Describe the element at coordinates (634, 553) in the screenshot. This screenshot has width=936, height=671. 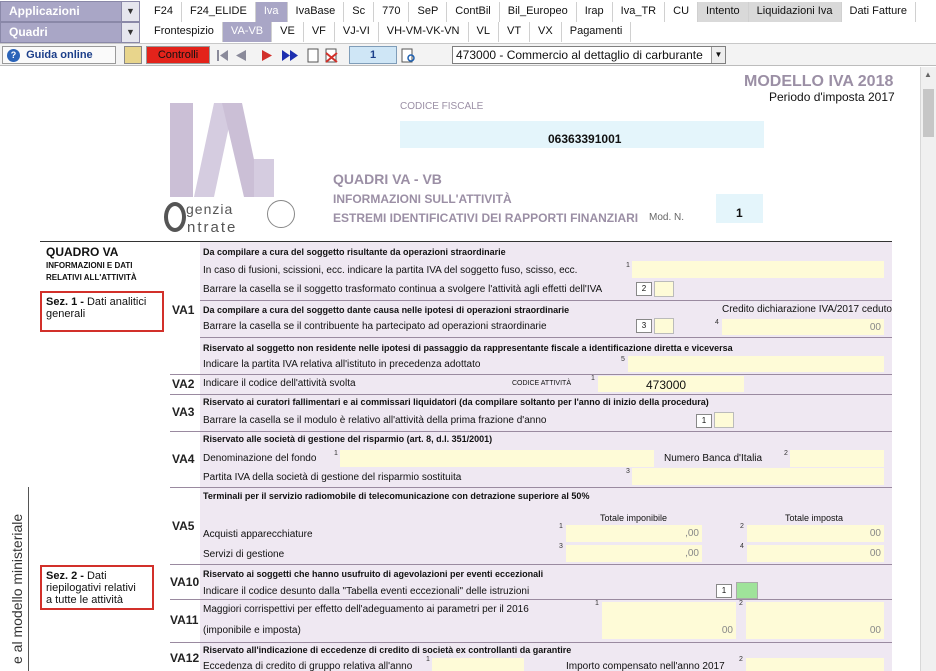
I see `va5-servizi-imponibile-field: ,00` at that location.